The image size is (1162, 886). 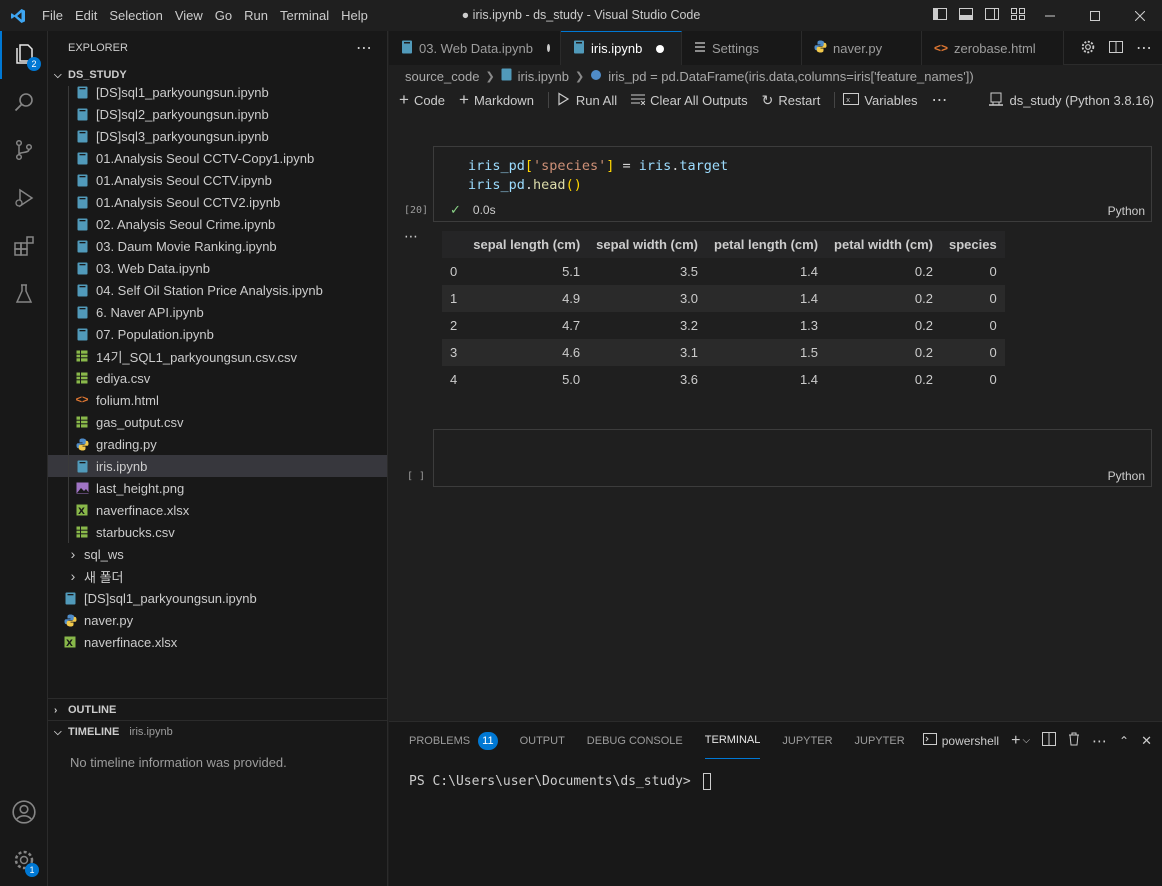 What do you see at coordinates (217, 224) in the screenshot?
I see `file-item: 02. Analysis Seoul Crime.ipynb` at bounding box center [217, 224].